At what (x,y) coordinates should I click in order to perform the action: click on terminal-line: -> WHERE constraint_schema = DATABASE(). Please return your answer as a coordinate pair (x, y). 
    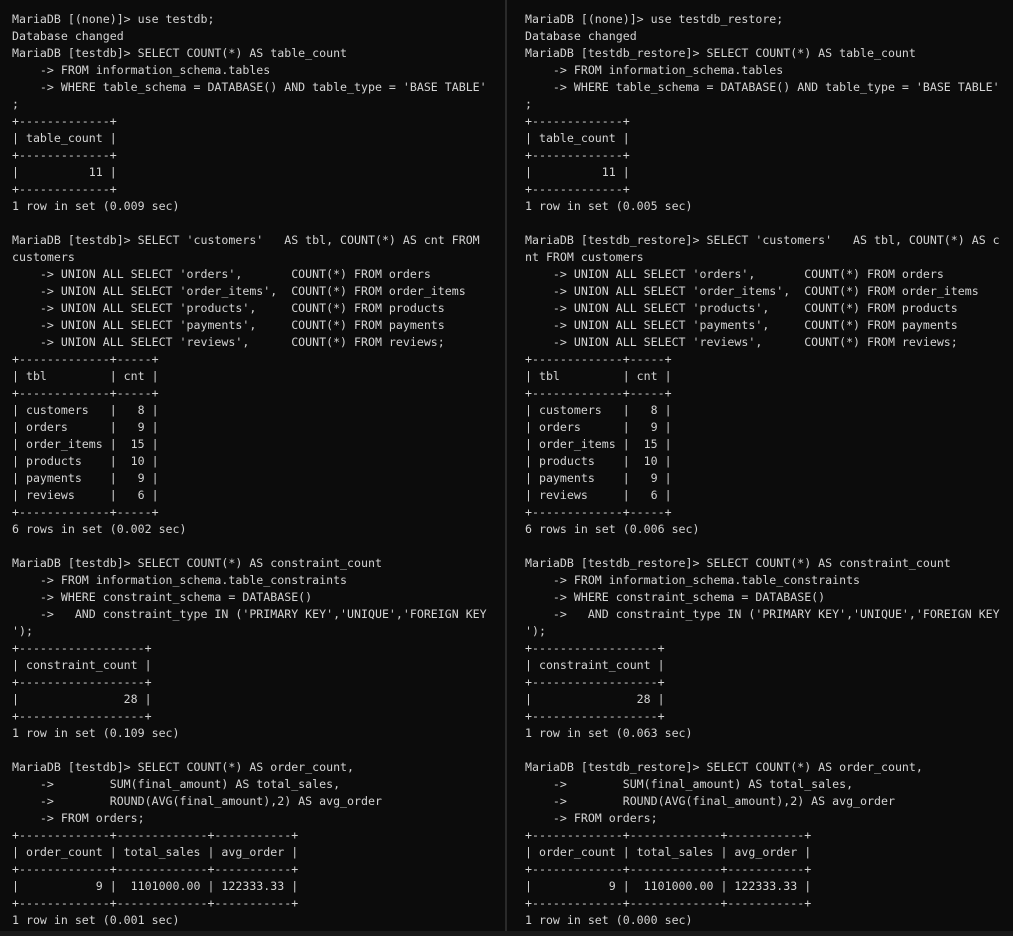
    Looking at the image, I should click on (162, 597).